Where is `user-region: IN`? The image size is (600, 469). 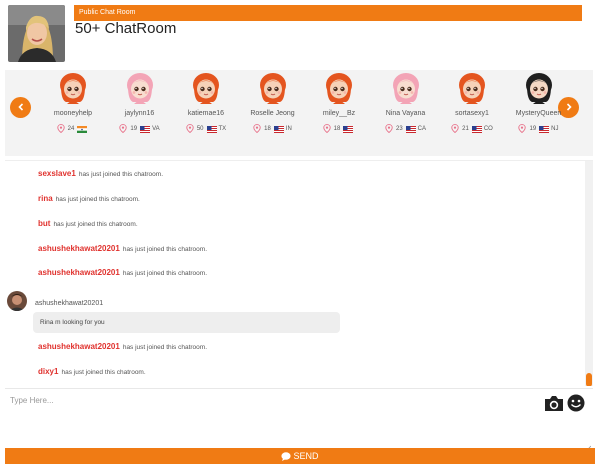
user-region: IN is located at coordinates (288, 128).